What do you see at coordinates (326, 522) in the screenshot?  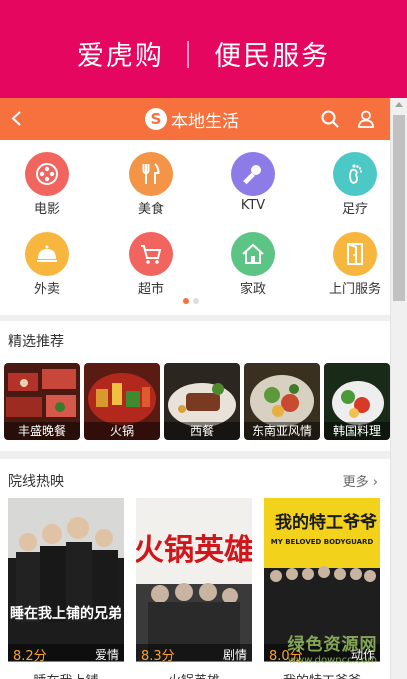 I see `poster-title: 我的特工爷爷` at bounding box center [326, 522].